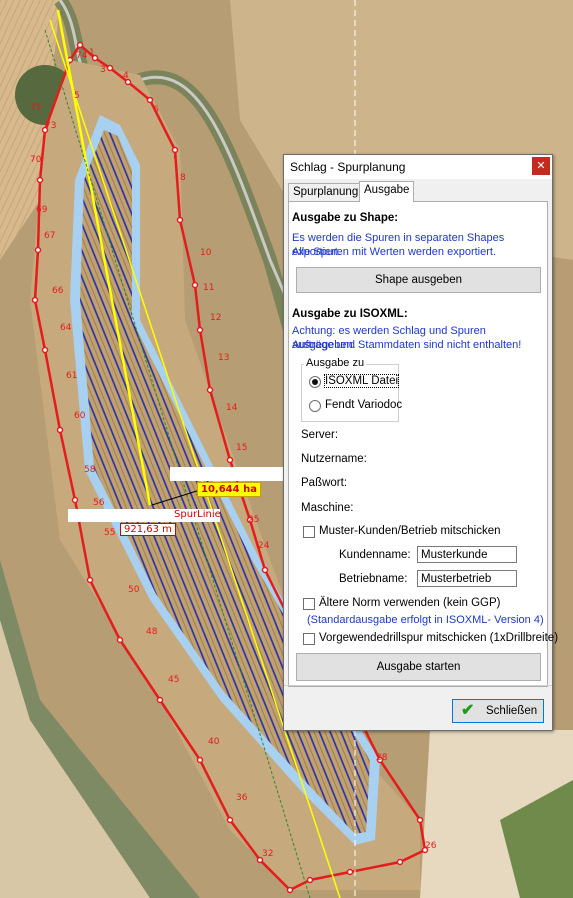  What do you see at coordinates (109, 533) in the screenshot?
I see `point-label: 55` at bounding box center [109, 533].